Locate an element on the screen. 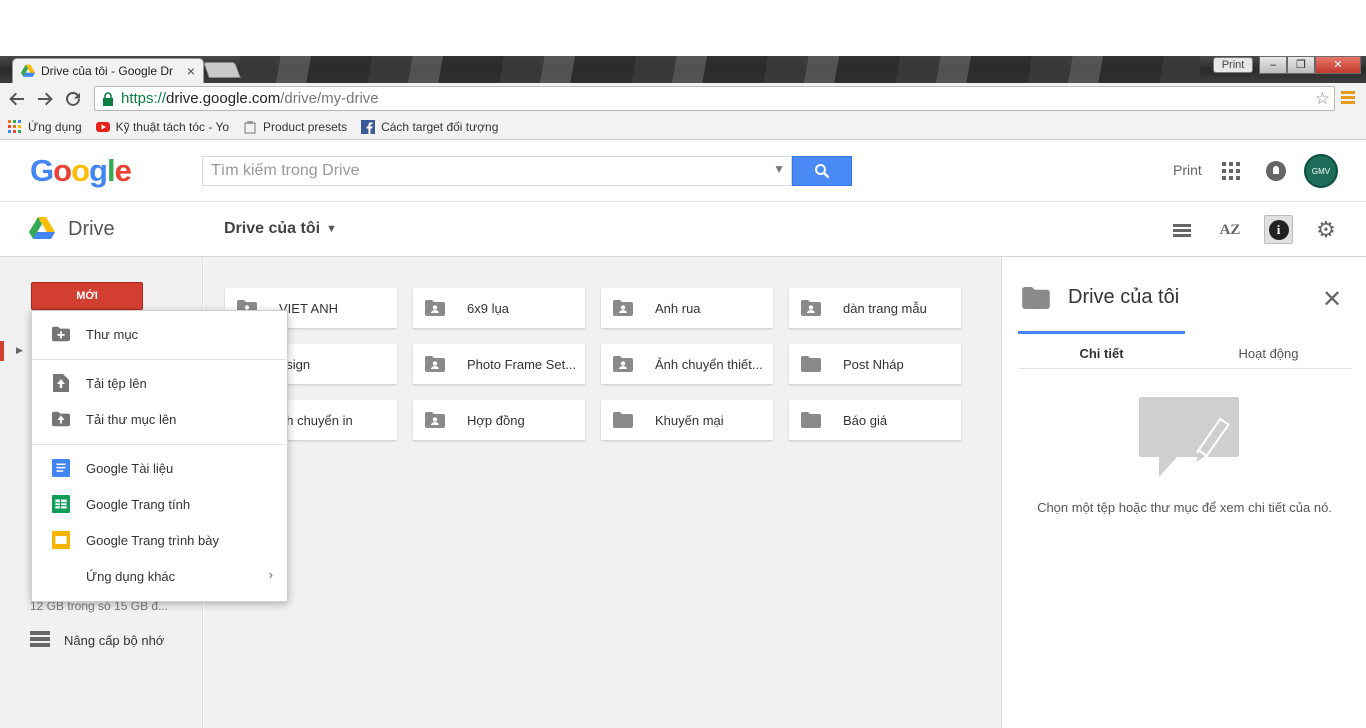  browser-menu-icon is located at coordinates (1348, 98).